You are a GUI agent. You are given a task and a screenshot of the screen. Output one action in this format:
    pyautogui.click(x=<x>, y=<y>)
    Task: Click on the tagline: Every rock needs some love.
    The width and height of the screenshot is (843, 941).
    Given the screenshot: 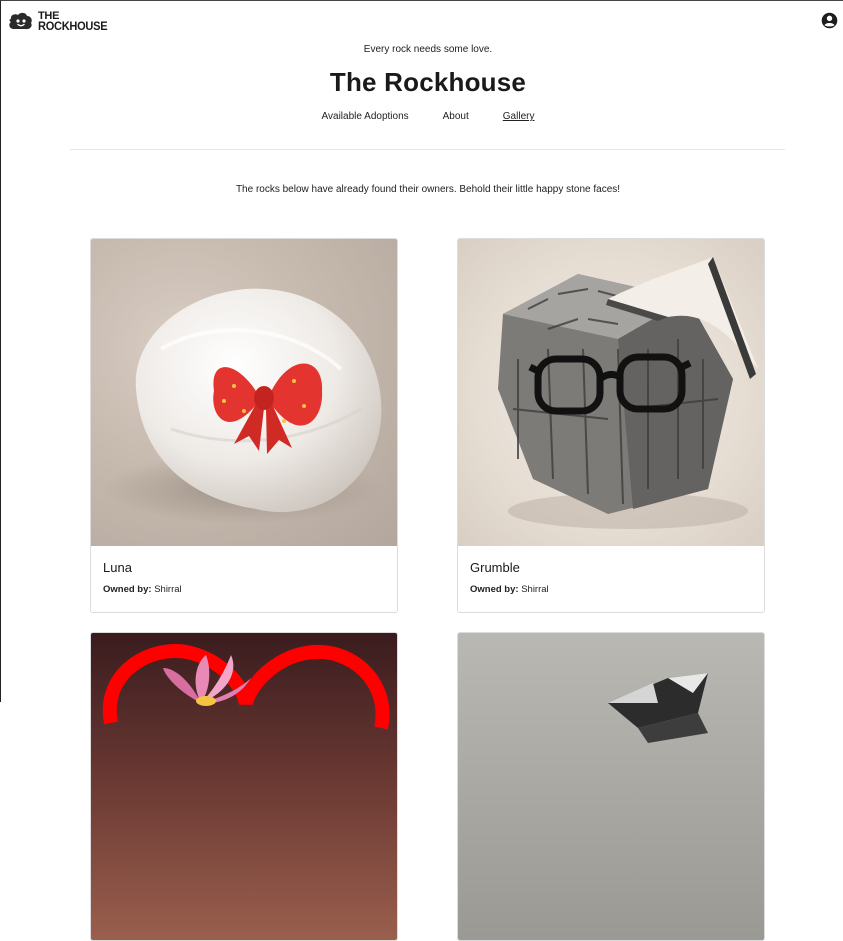 What is the action you would take?
    pyautogui.click(x=428, y=49)
    